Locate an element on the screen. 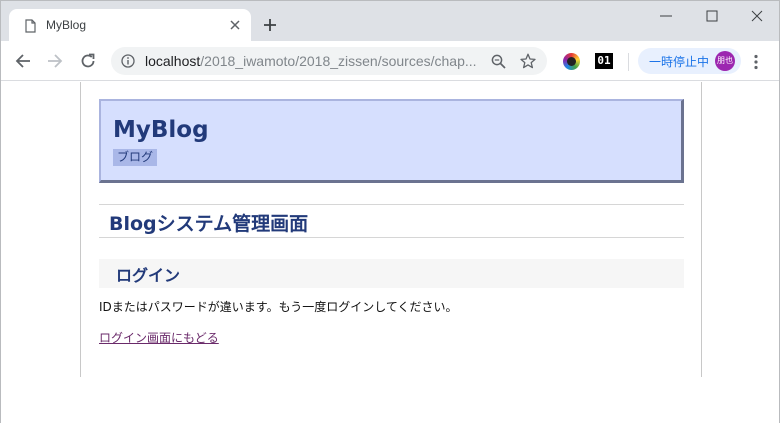 This screenshot has height=423, width=780. tab-title: MyBlog is located at coordinates (66, 25).